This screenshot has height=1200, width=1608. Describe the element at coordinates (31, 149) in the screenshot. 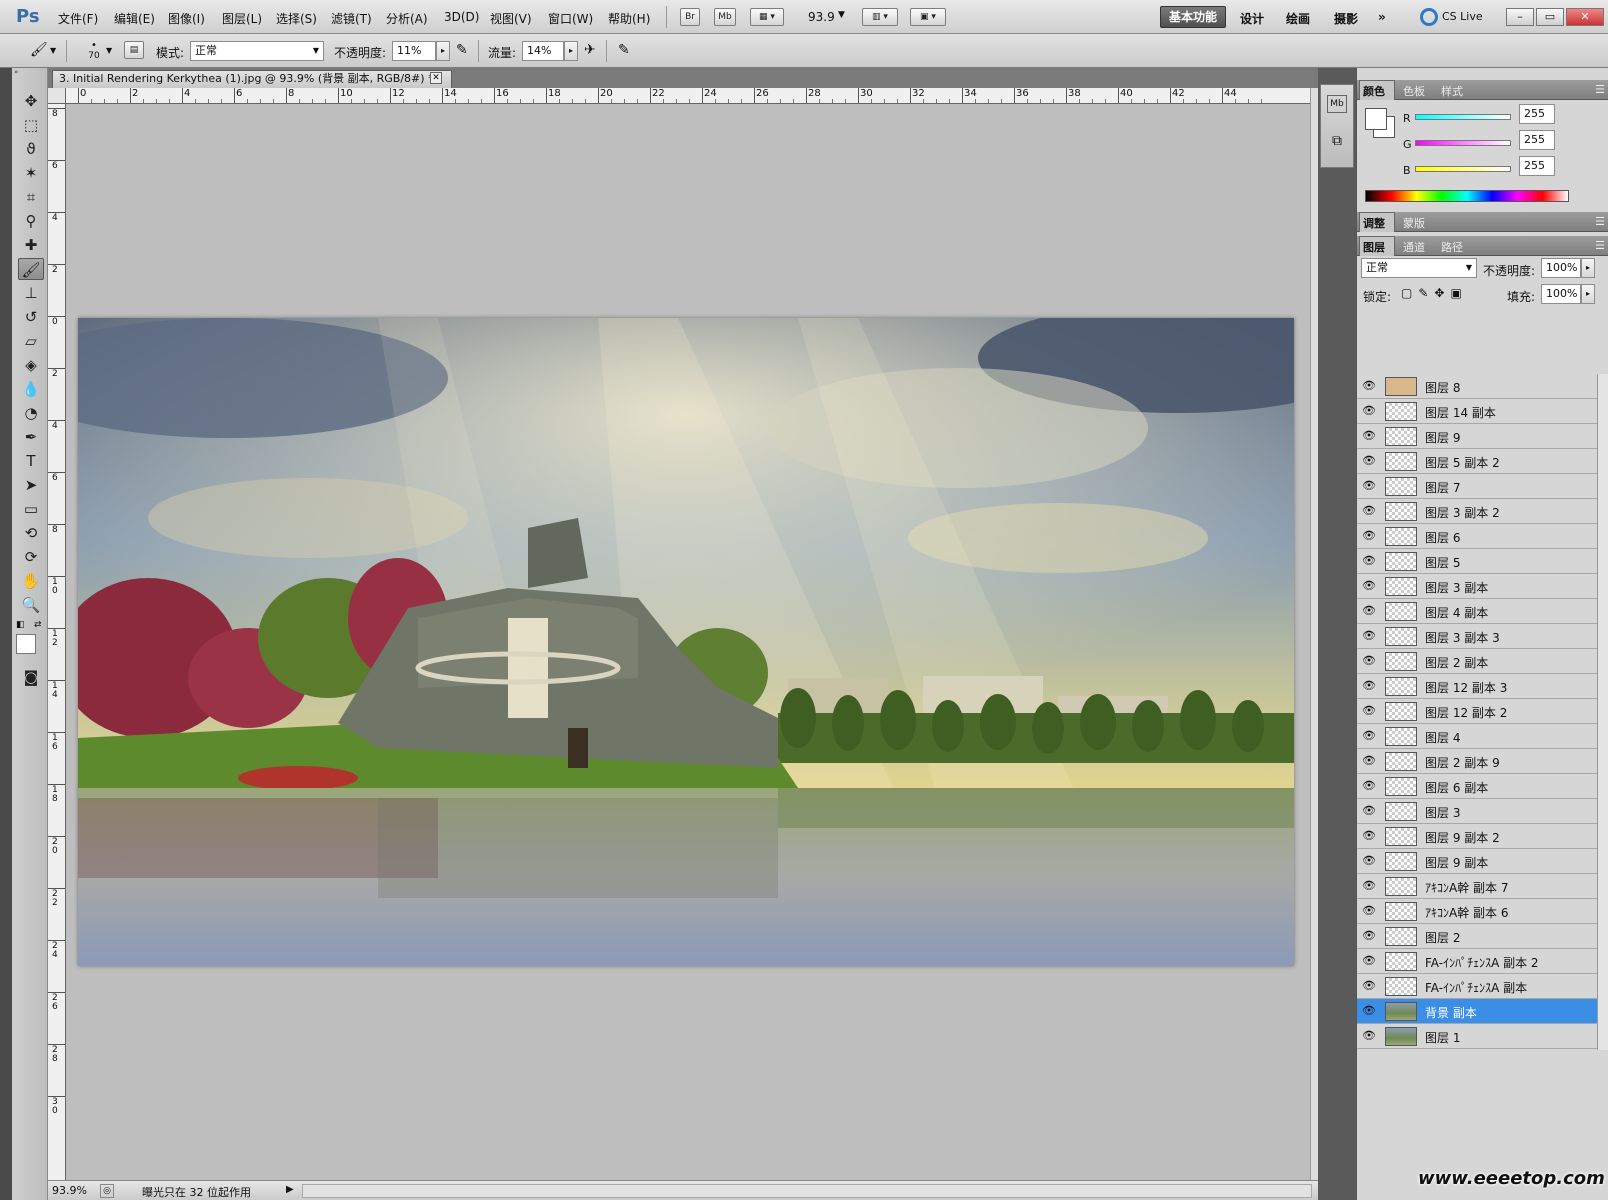

I see `lasso-tool-icon: ϑ` at that location.